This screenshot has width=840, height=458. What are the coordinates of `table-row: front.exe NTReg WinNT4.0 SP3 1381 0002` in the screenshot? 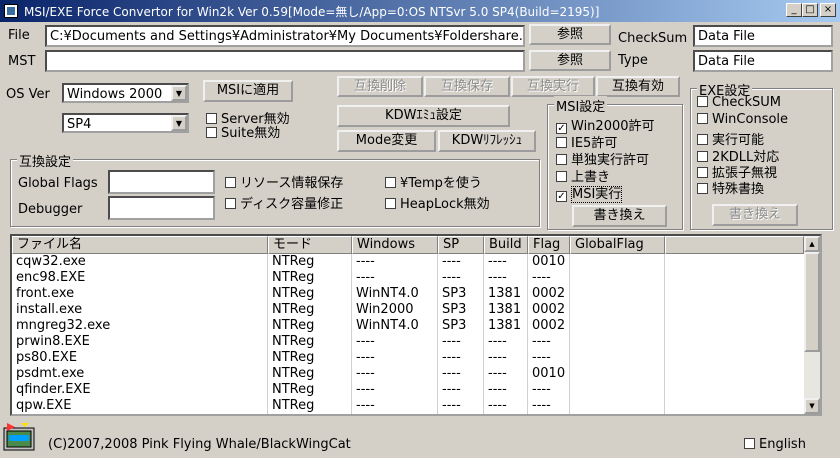 It's located at (409, 294).